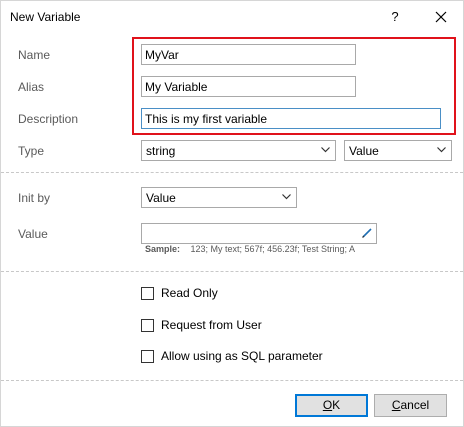 Image resolution: width=464 pixels, height=427 pixels. What do you see at coordinates (395, 17) in the screenshot?
I see `help-button: ?` at bounding box center [395, 17].